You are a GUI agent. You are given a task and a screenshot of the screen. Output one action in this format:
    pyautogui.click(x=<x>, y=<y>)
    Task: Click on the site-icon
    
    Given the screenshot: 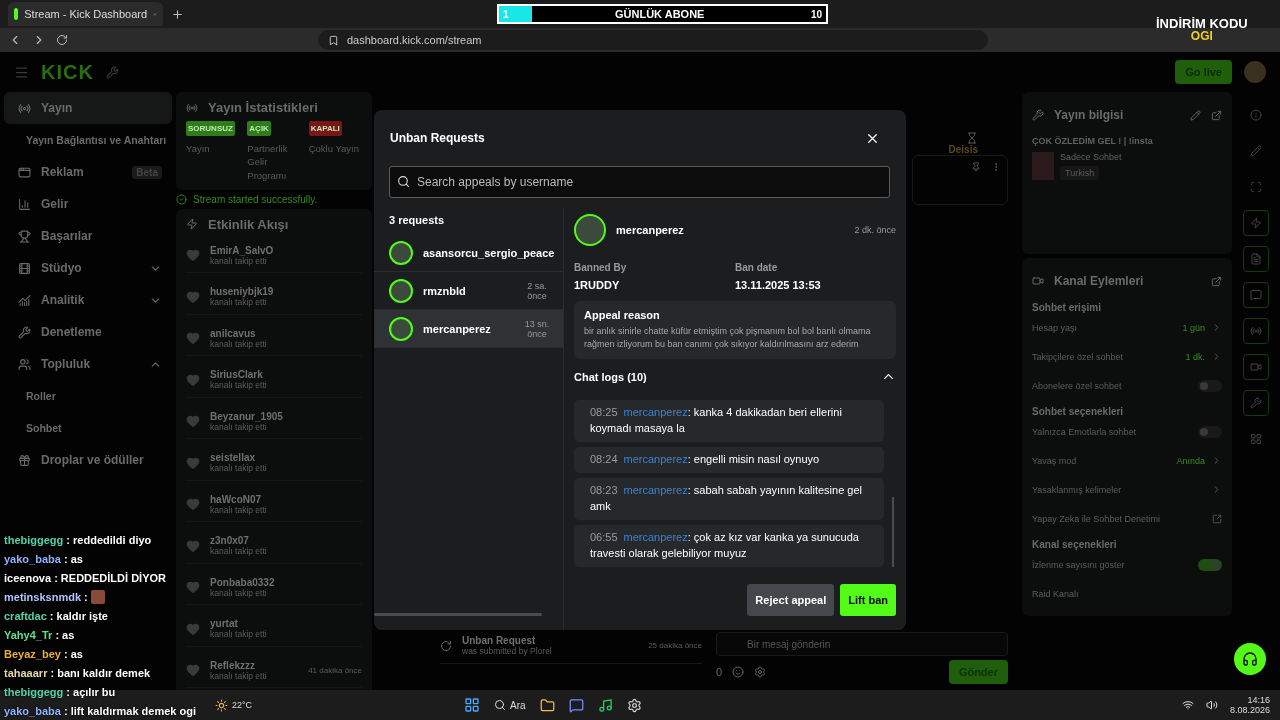 What is the action you would take?
    pyautogui.click(x=16, y=14)
    